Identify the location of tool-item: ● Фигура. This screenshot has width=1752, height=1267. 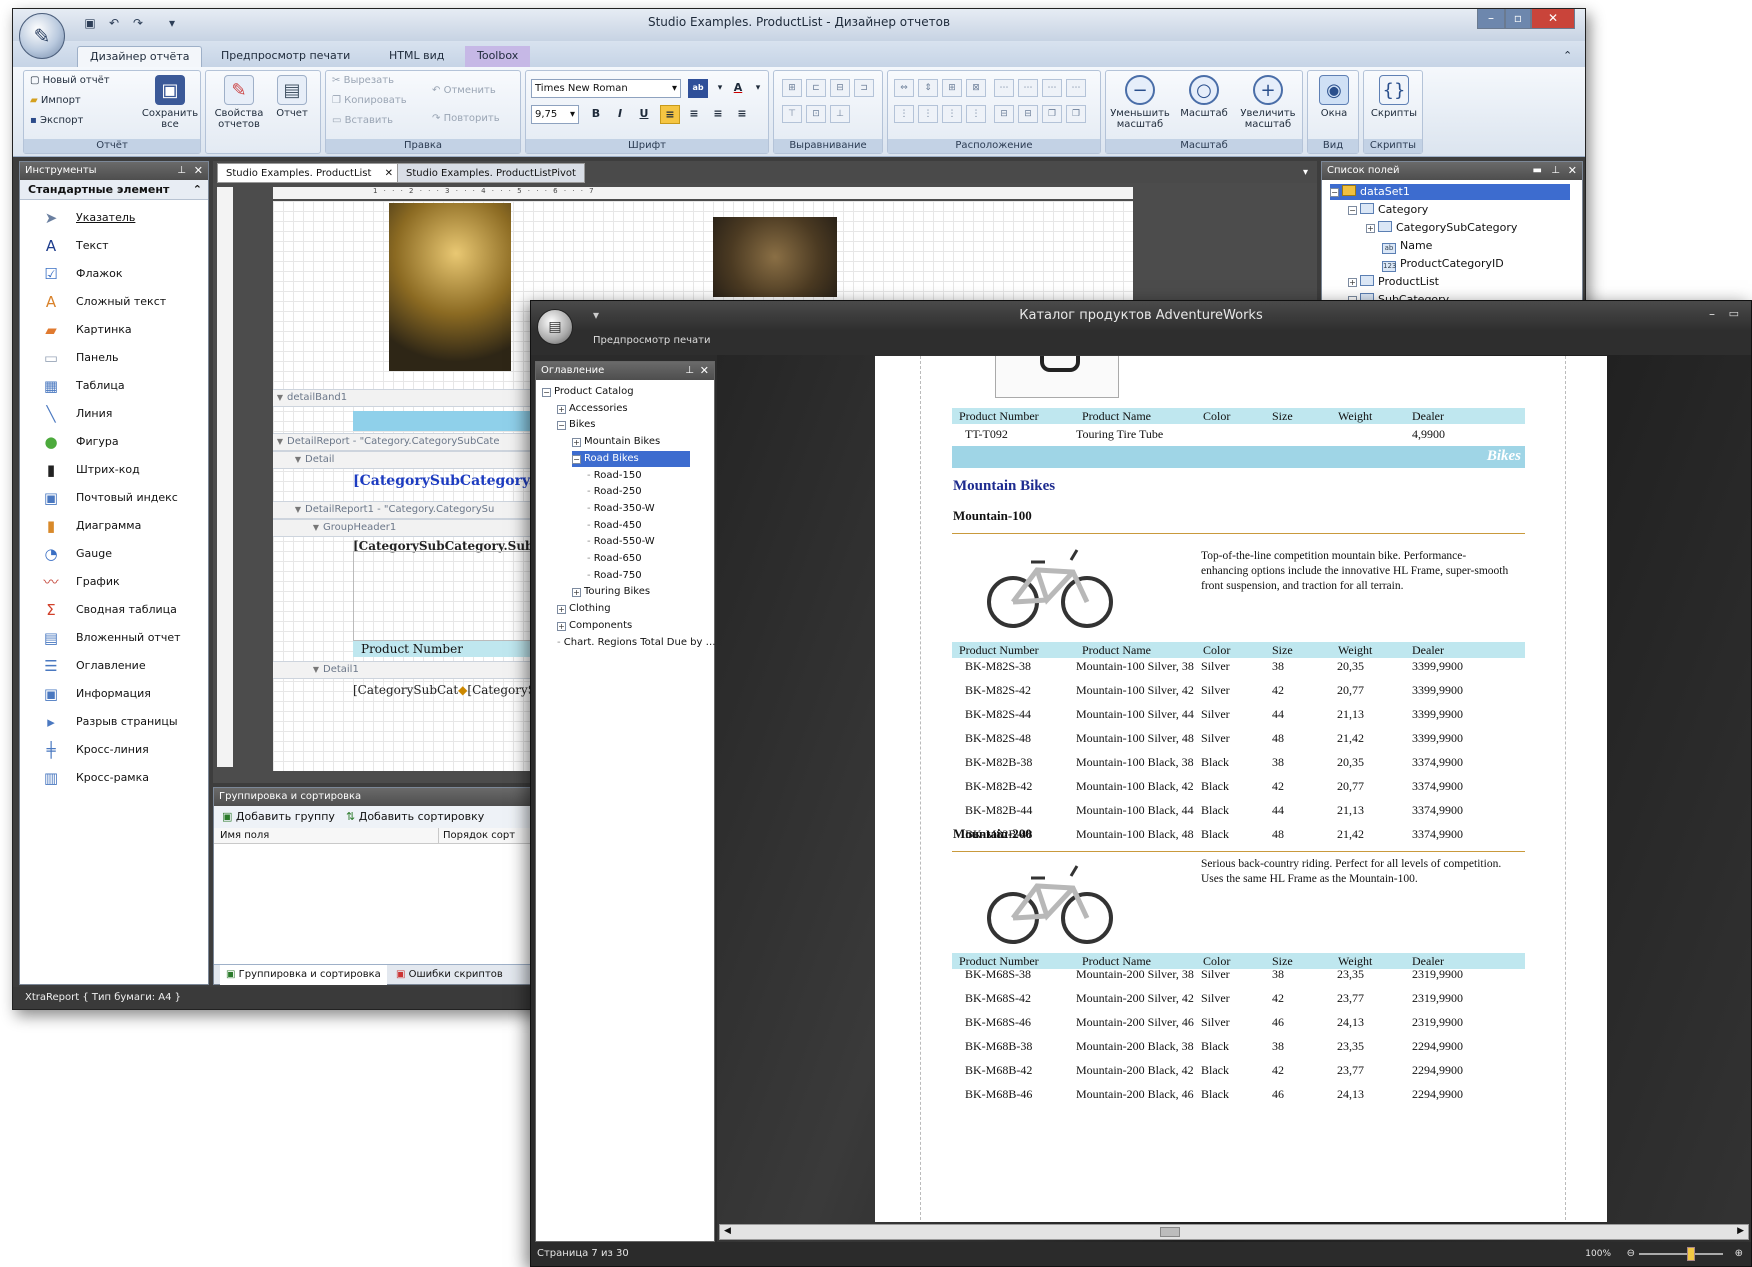
(114, 442).